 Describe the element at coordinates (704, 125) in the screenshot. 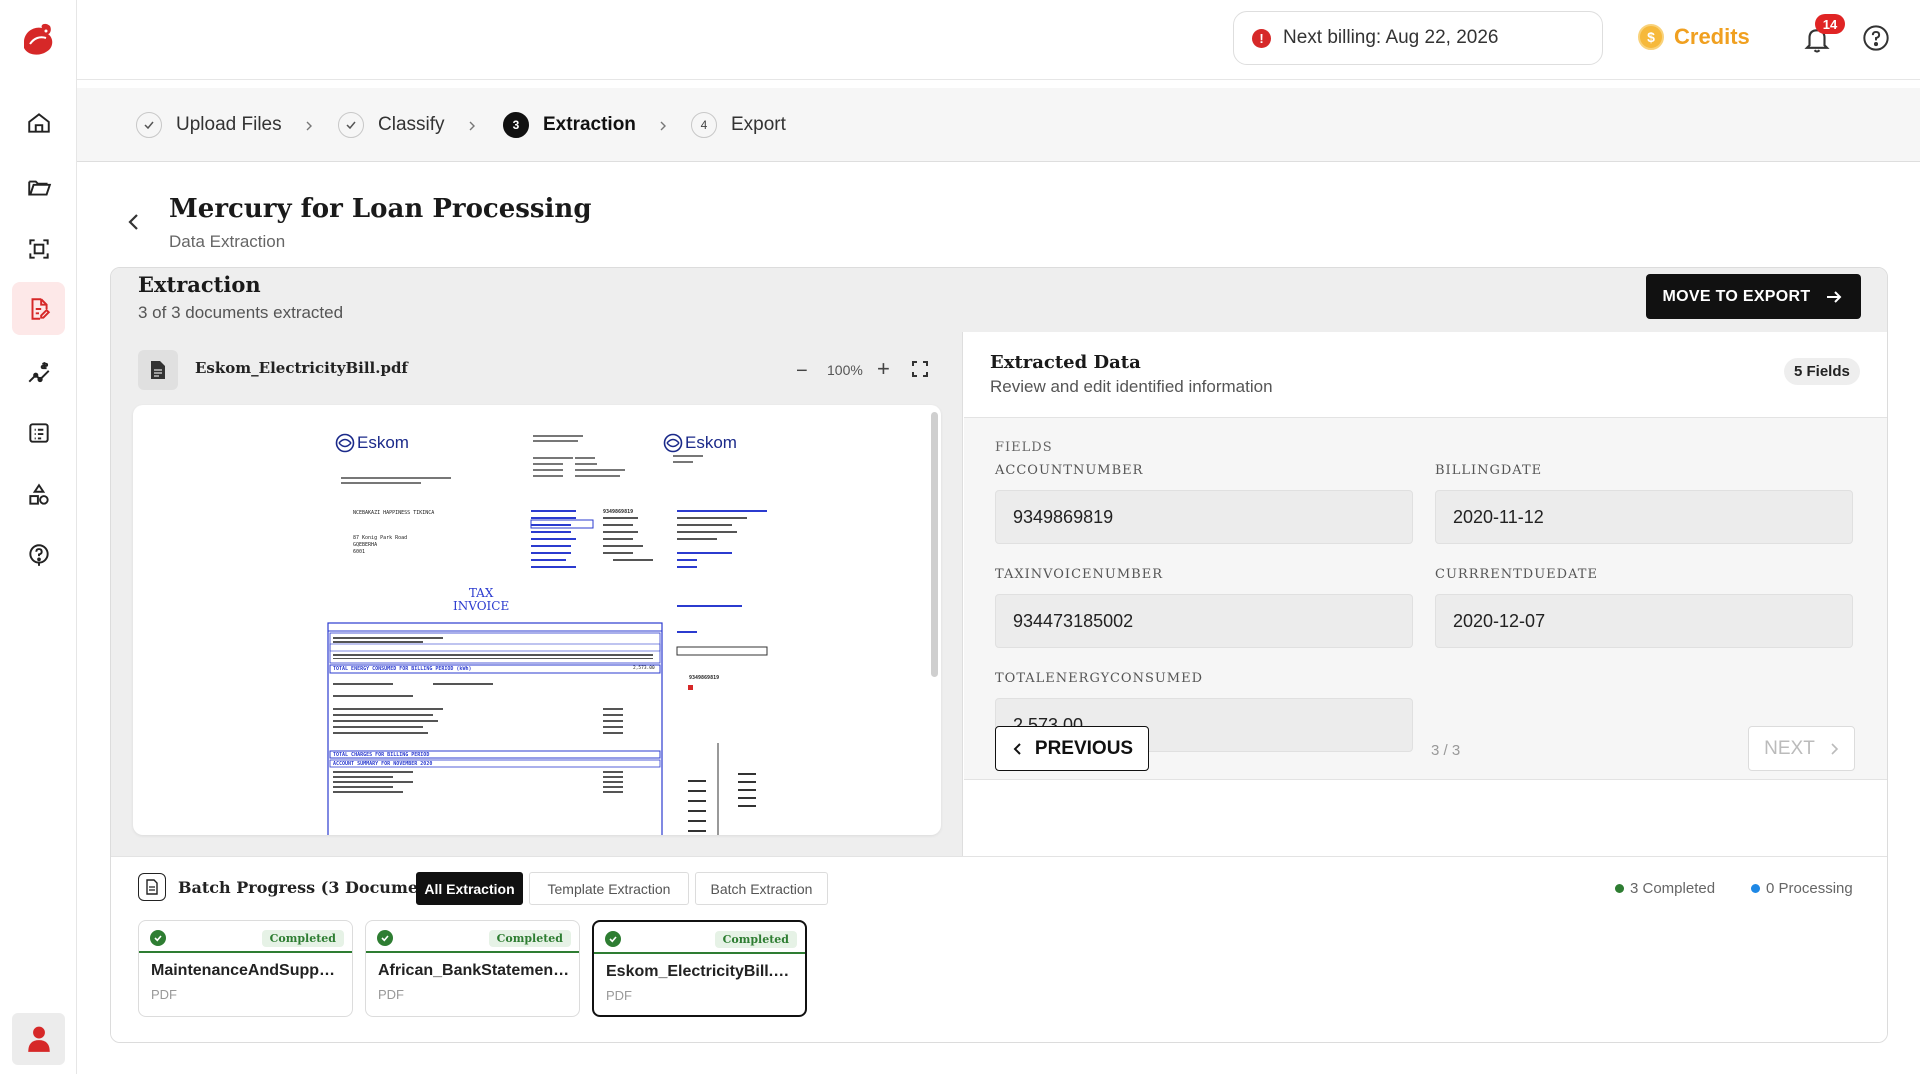

I see `step-number: 4` at that location.